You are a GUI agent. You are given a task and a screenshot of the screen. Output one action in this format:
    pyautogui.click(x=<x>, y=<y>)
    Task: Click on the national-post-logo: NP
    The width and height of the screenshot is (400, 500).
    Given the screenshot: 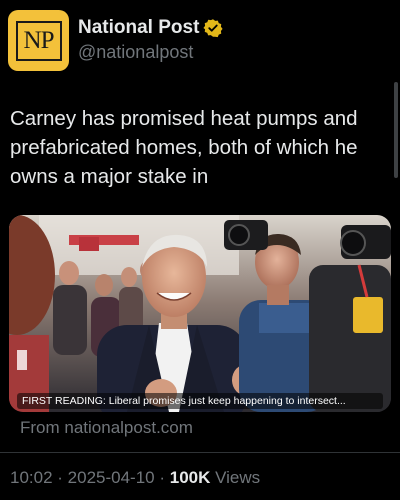 What is the action you would take?
    pyautogui.click(x=38, y=40)
    